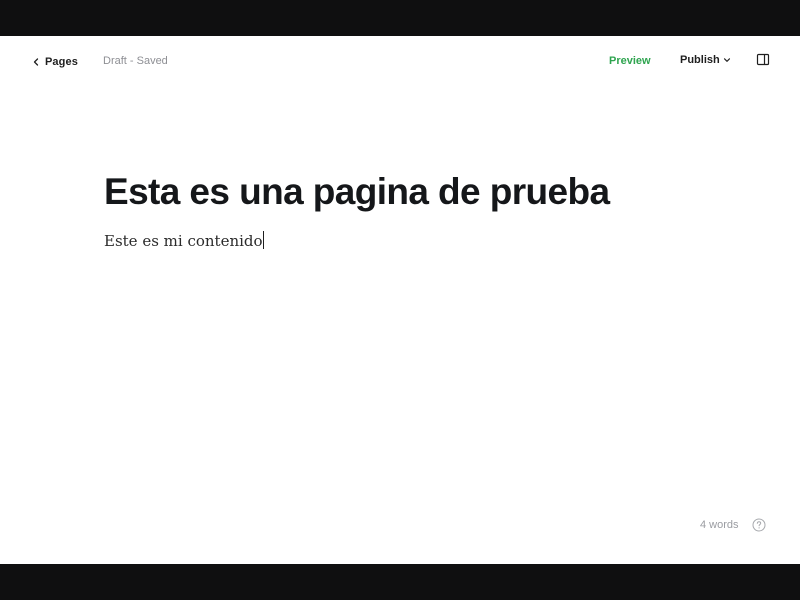 This screenshot has width=800, height=600. I want to click on post-title: Esta es una pagina de prueba, so click(357, 192).